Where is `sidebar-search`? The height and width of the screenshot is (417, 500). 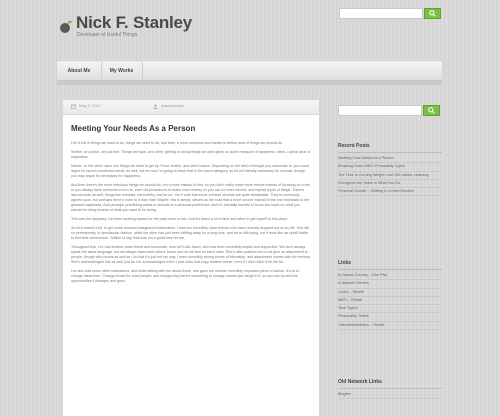
sidebar-search is located at coordinates (390, 110).